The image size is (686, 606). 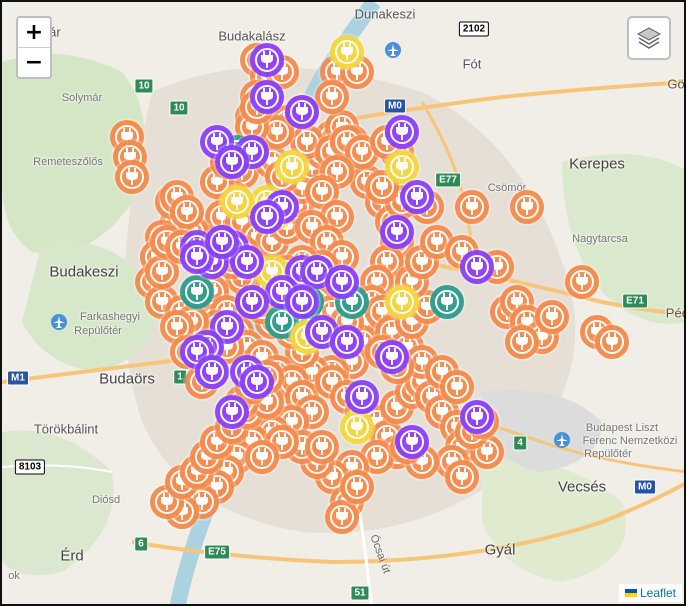 What do you see at coordinates (34, 62) in the screenshot?
I see `zoom-out-button: −` at bounding box center [34, 62].